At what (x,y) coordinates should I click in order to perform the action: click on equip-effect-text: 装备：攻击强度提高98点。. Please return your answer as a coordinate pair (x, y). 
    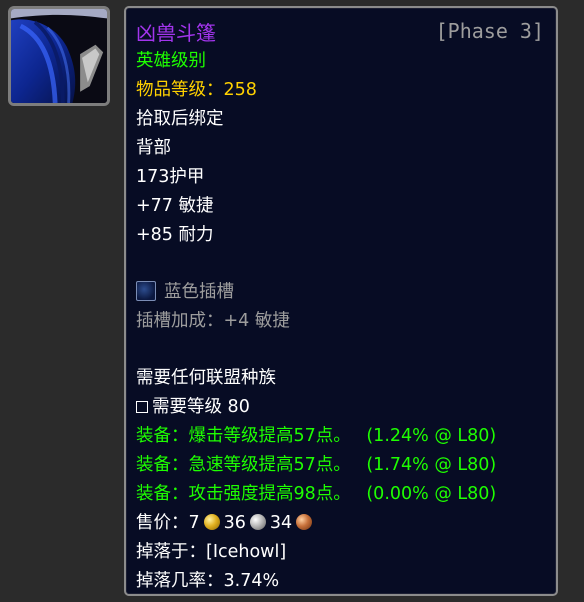
    Looking at the image, I should click on (243, 494).